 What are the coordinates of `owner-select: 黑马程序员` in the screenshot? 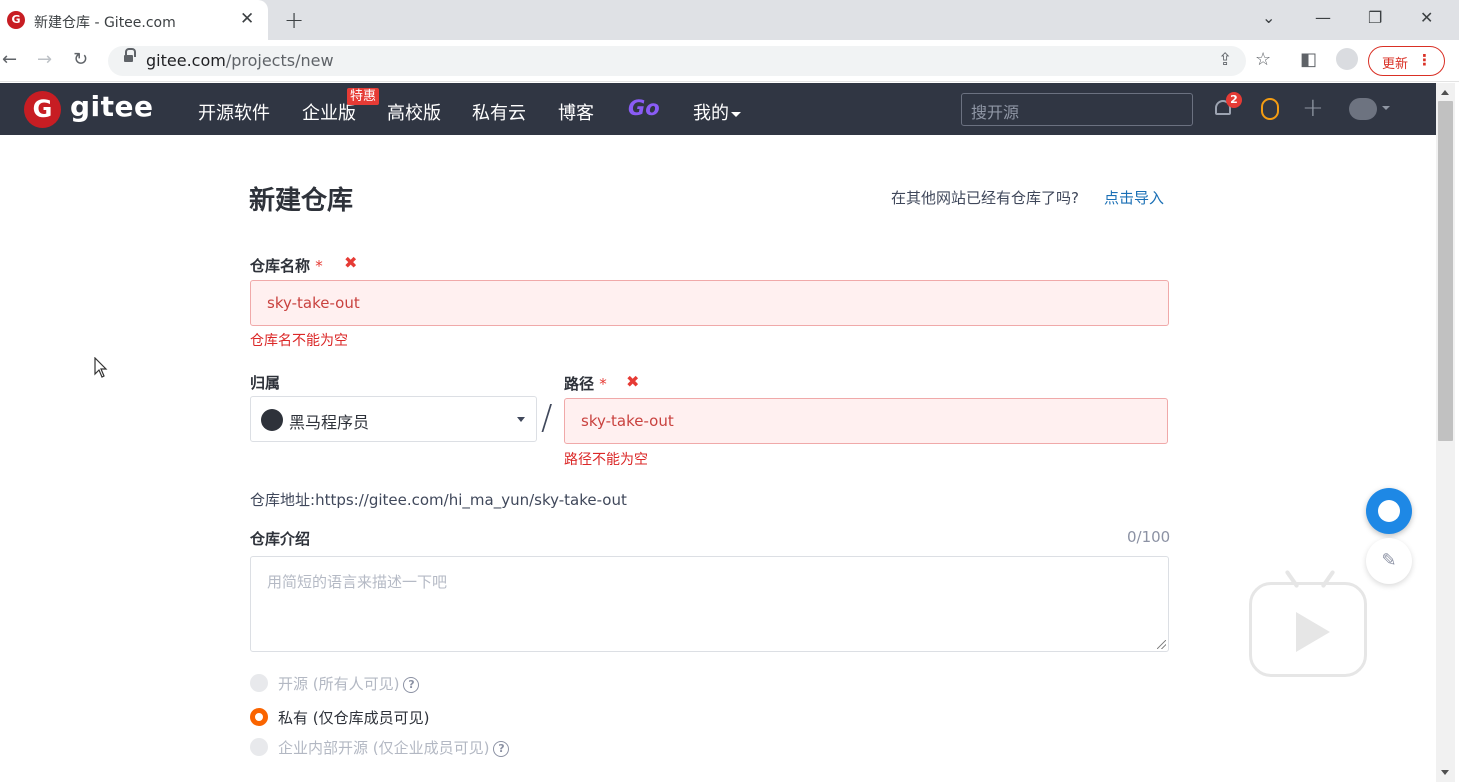 It's located at (393, 419).